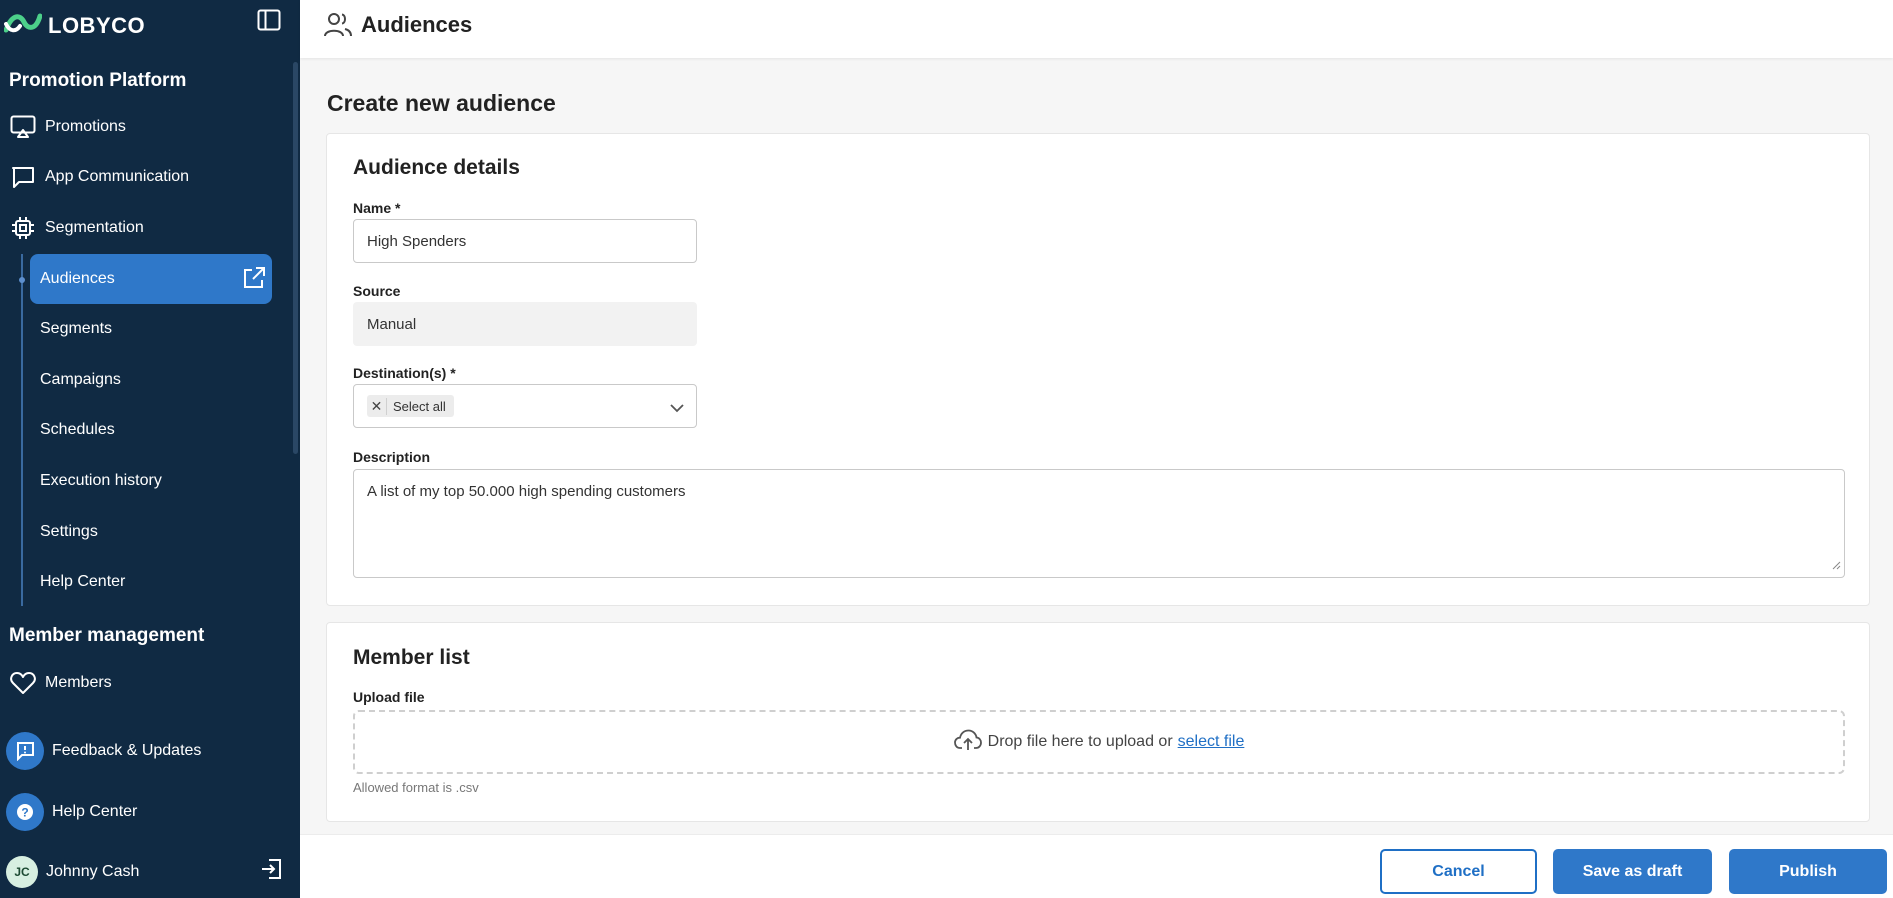 The image size is (1893, 898). I want to click on section-title-member-management: Member management, so click(107, 635).